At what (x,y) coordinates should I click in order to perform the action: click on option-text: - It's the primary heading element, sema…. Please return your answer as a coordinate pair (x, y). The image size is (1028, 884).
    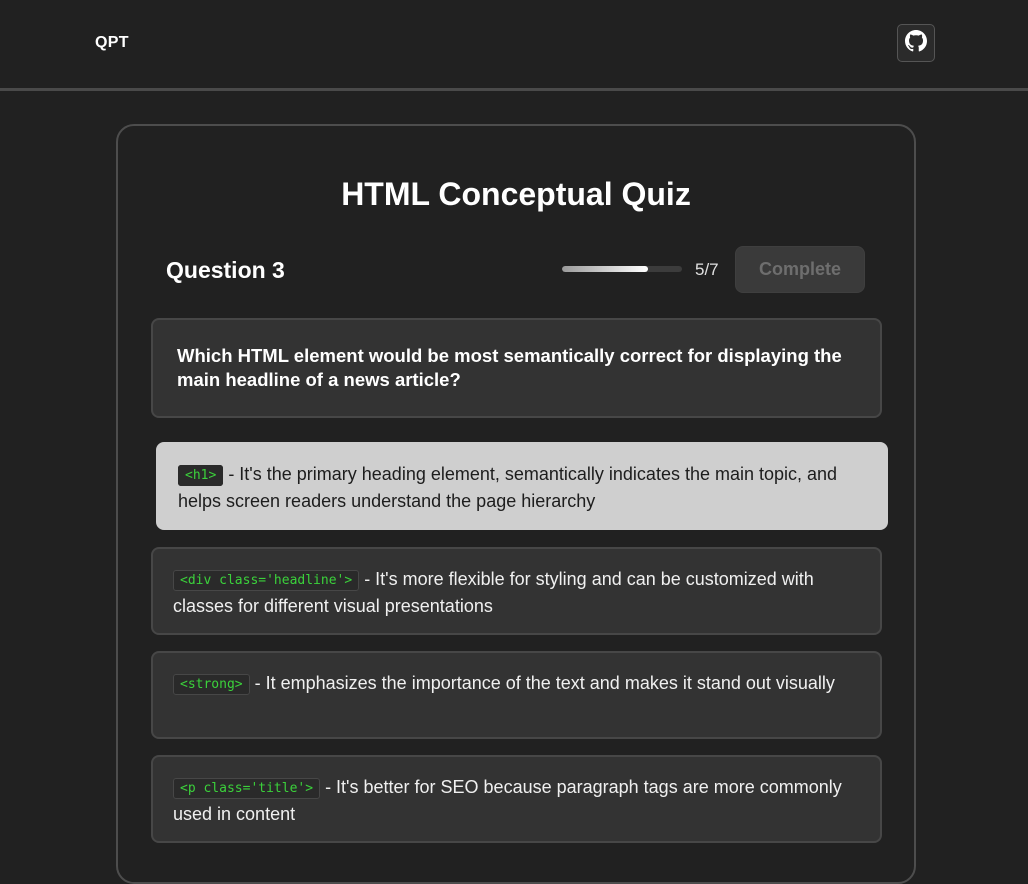
    Looking at the image, I should click on (508, 487).